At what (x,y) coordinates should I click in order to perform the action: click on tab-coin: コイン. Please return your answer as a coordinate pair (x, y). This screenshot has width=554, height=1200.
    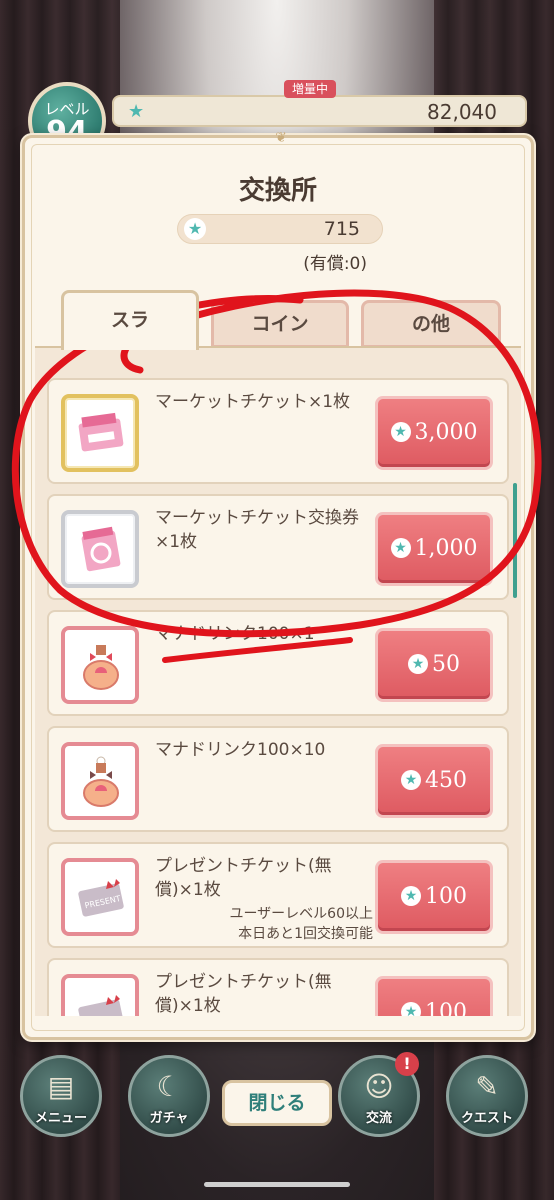
    Looking at the image, I should click on (280, 324).